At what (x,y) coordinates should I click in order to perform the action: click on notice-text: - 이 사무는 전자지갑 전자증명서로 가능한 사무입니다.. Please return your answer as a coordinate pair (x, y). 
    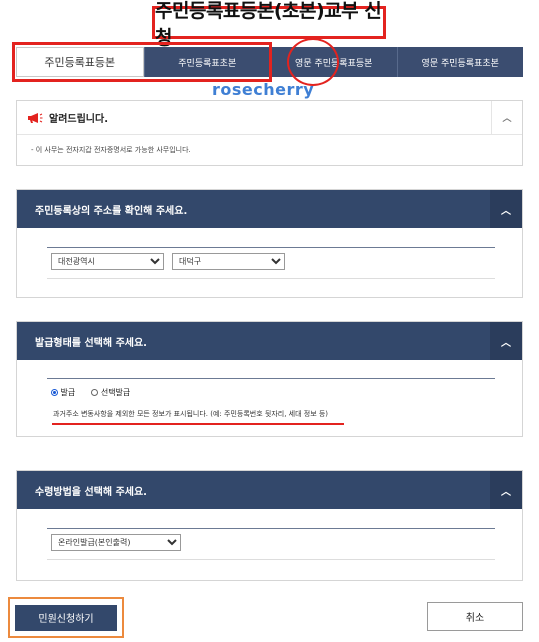
    Looking at the image, I should click on (111, 150).